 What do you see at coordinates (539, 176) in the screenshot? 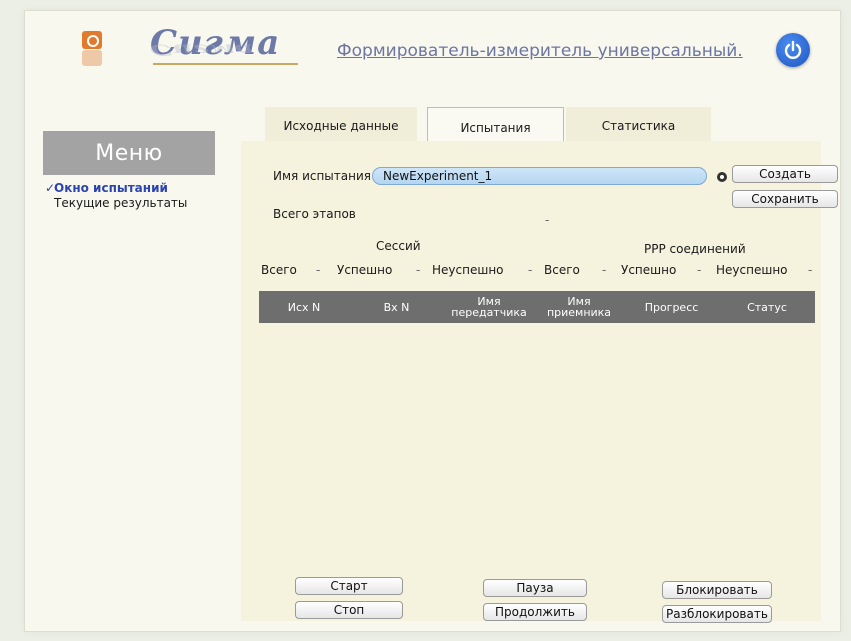
I see `experiment-name-input` at bounding box center [539, 176].